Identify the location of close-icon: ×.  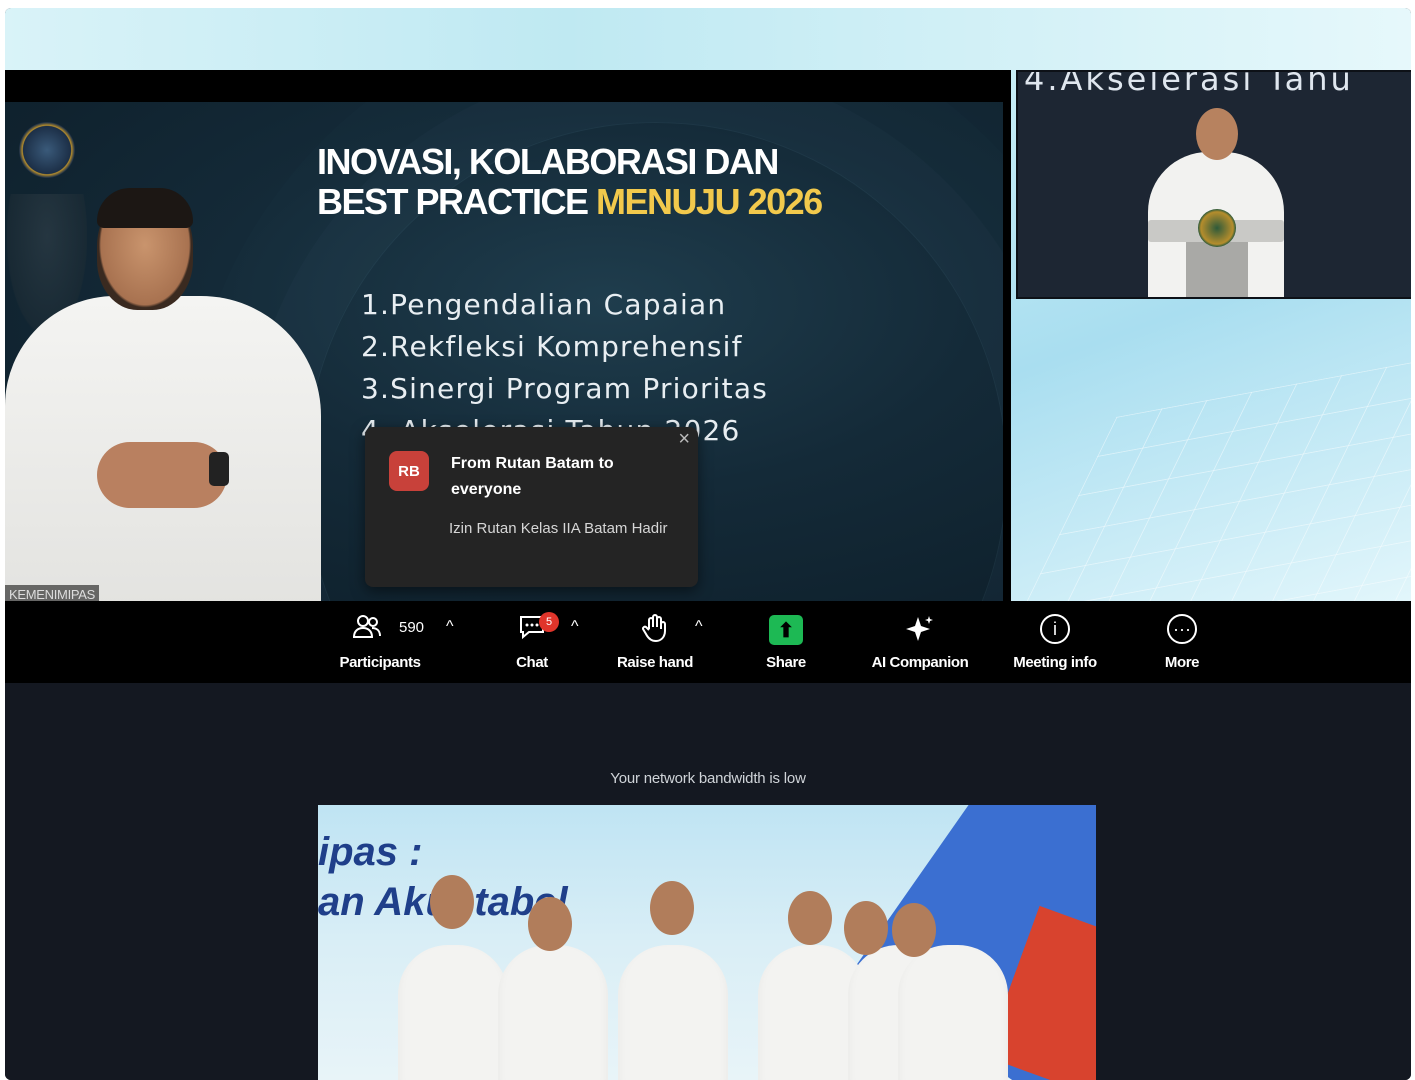
(684, 439).